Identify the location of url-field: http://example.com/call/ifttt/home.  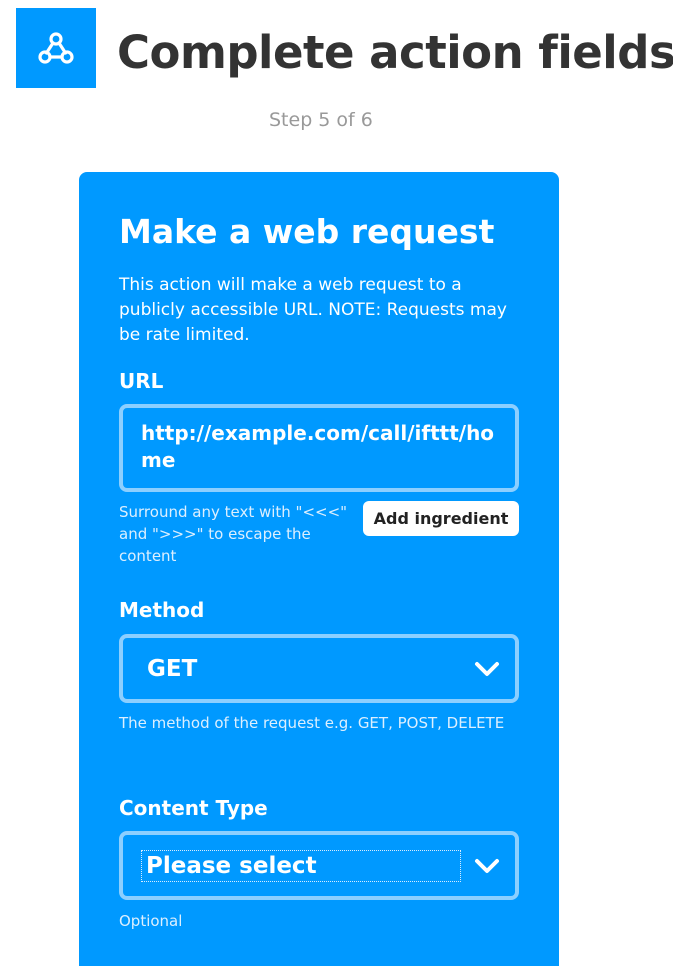
(319, 448).